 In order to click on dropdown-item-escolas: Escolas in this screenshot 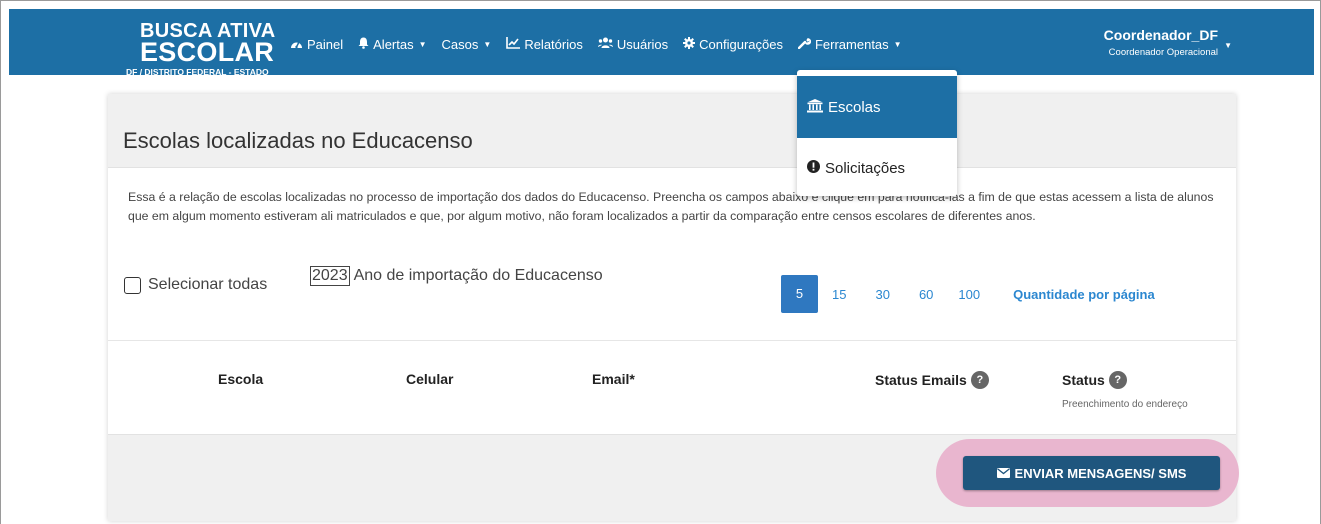, I will do `click(877, 107)`.